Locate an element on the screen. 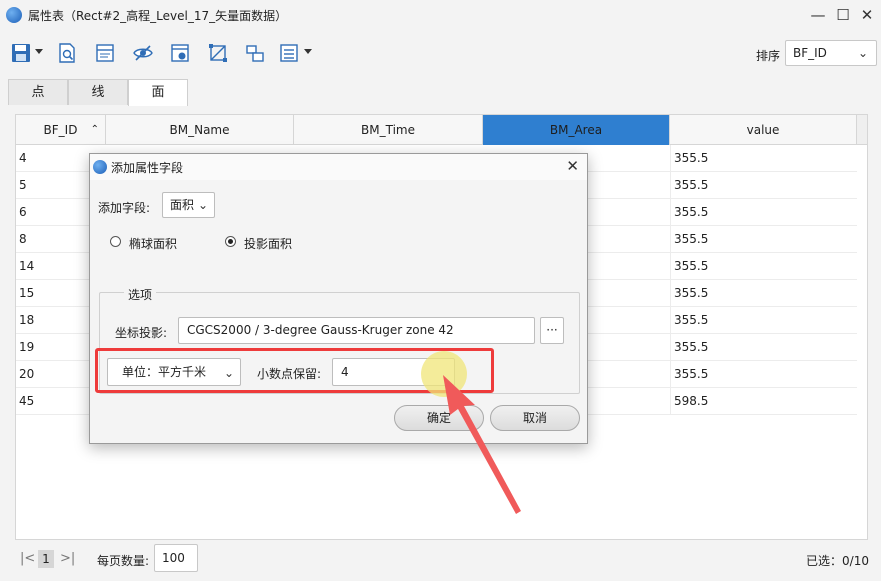  sort-ascending-icon: ⌃ is located at coordinates (94, 129).